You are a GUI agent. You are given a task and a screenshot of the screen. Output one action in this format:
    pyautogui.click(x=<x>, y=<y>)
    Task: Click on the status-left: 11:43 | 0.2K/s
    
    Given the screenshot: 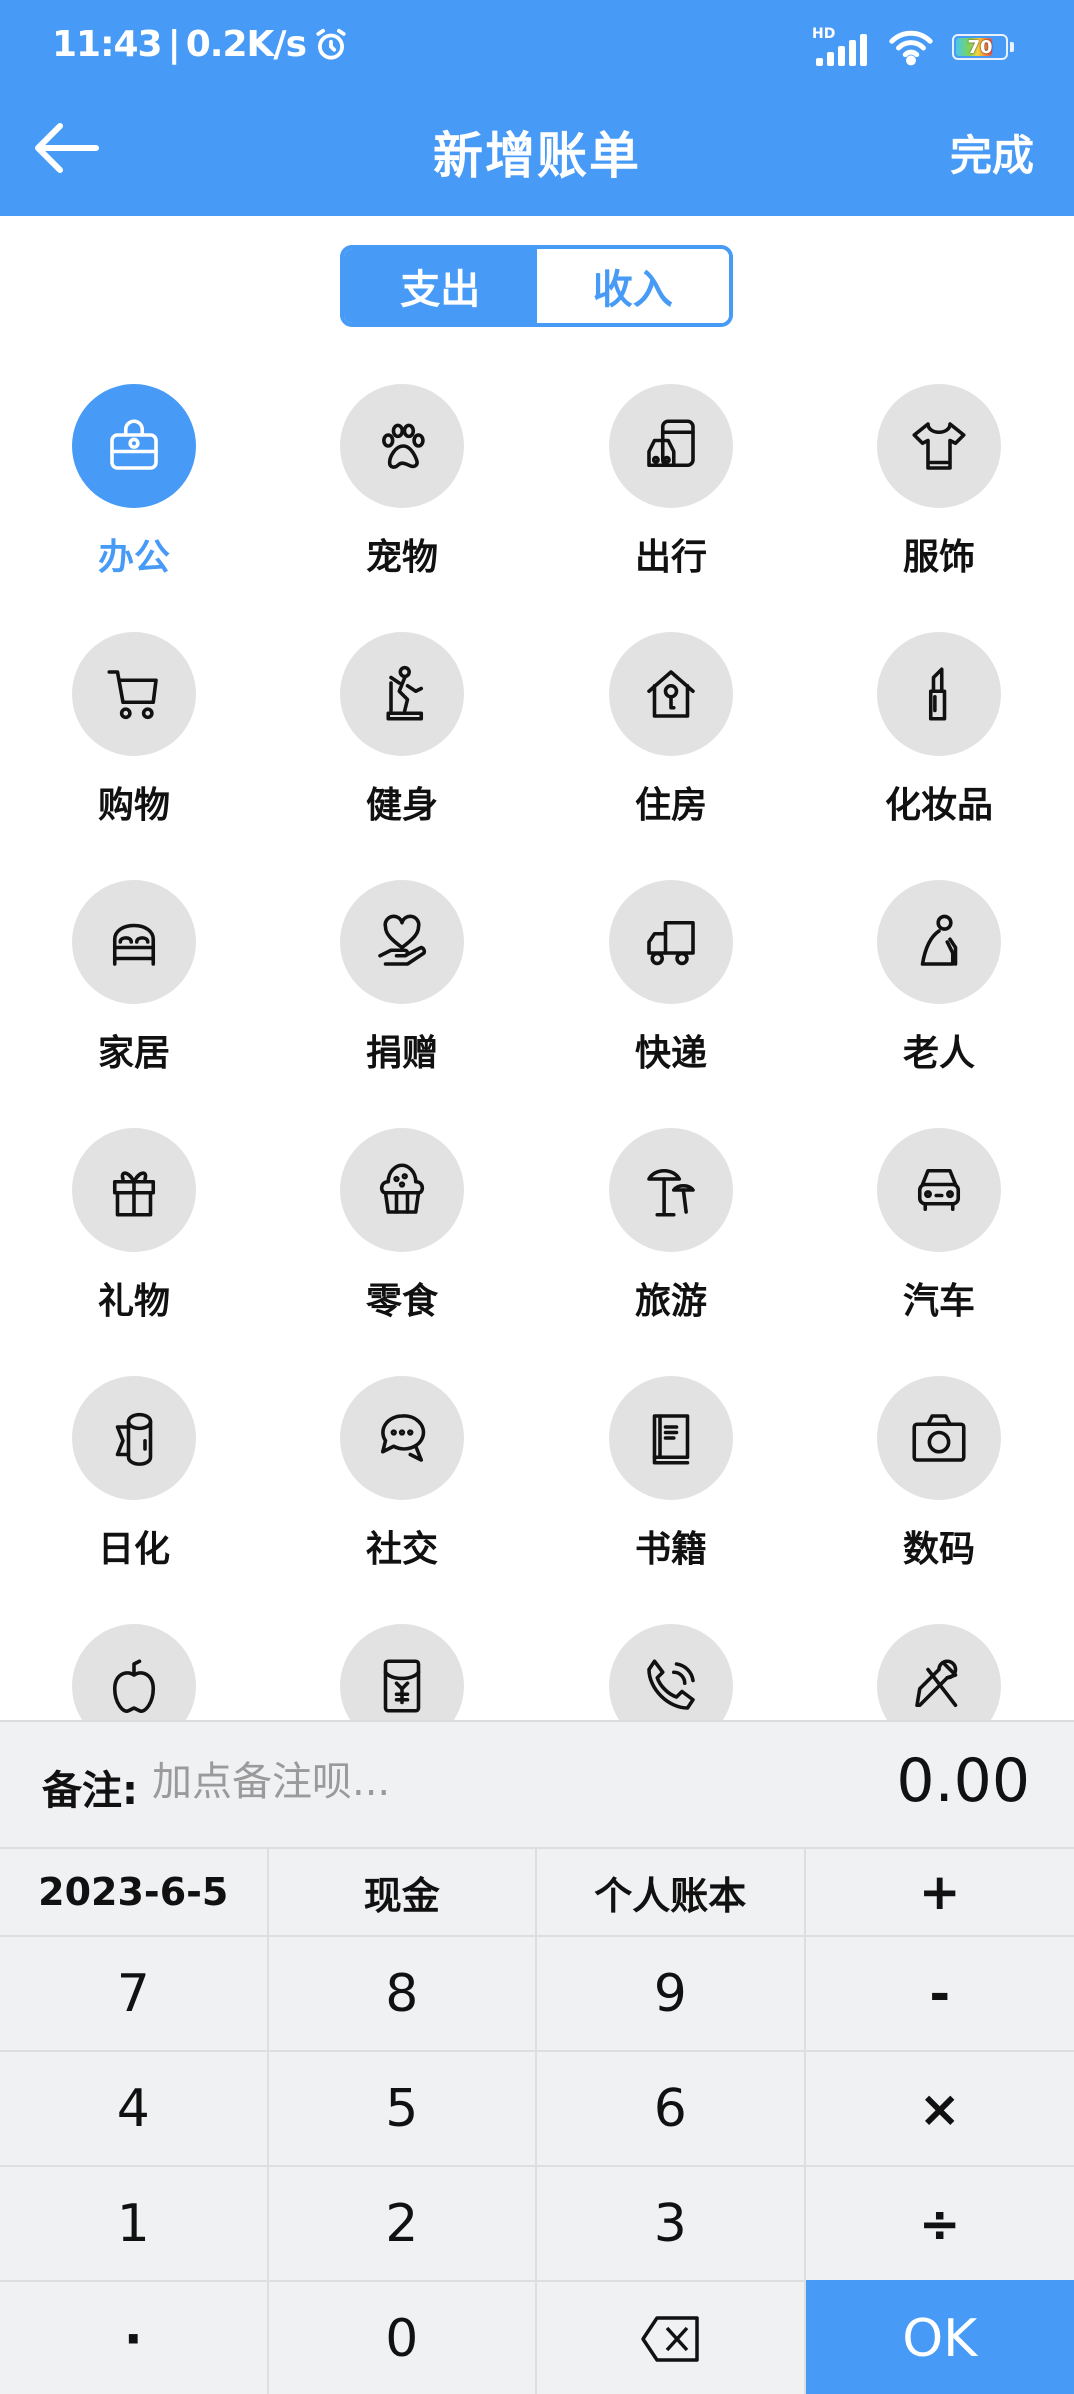 What is the action you would take?
    pyautogui.click(x=201, y=44)
    